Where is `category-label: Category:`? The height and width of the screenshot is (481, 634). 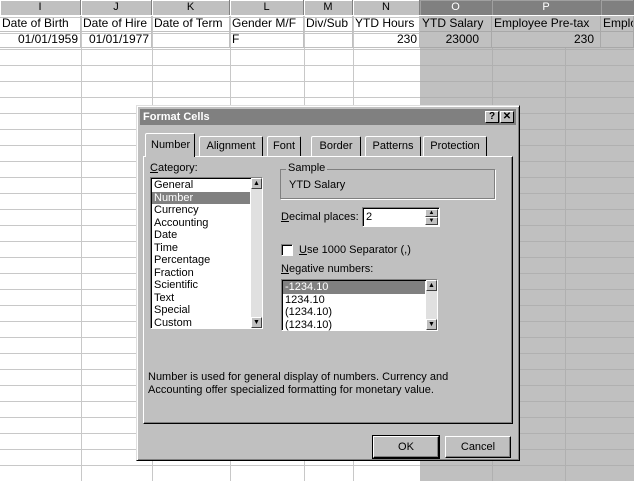
category-label: Category: is located at coordinates (174, 168).